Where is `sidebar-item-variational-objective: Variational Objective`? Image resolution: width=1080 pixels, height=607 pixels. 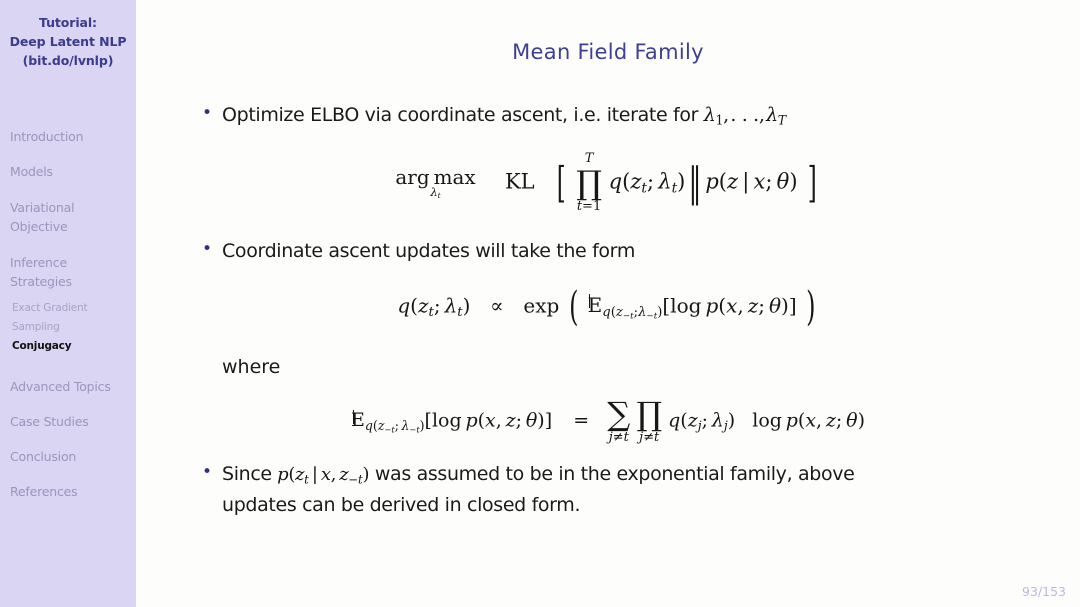
sidebar-item-variational-objective: Variational Objective is located at coordinates (60, 217).